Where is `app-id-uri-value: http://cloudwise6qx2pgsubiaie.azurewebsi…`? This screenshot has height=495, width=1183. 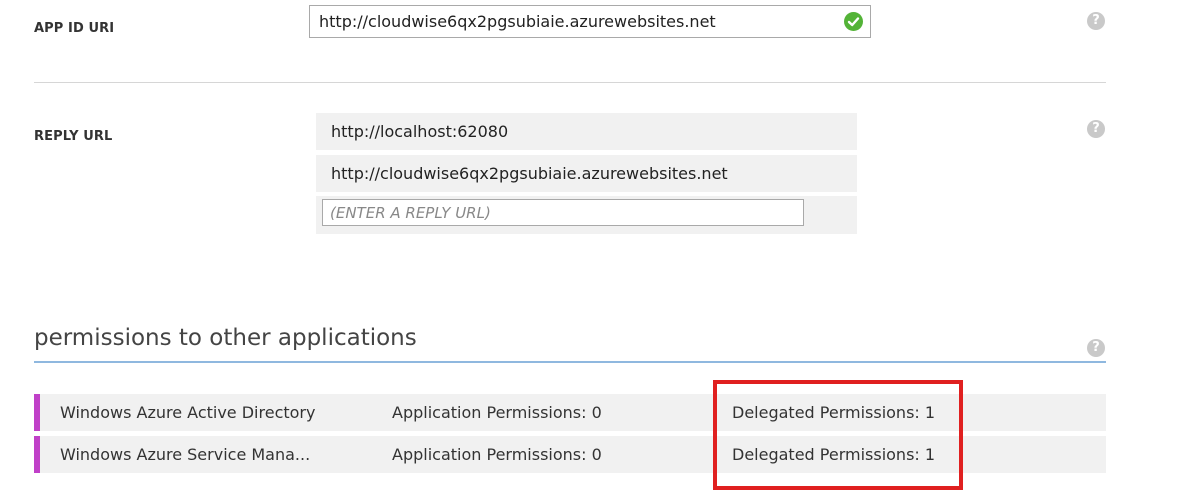
app-id-uri-value: http://cloudwise6qx2pgsubiaie.azurewebsi… is located at coordinates (517, 21).